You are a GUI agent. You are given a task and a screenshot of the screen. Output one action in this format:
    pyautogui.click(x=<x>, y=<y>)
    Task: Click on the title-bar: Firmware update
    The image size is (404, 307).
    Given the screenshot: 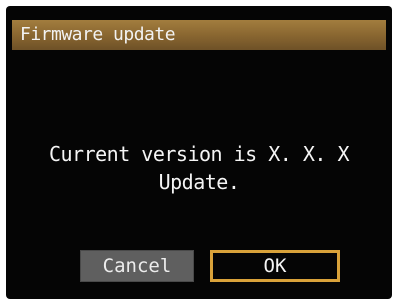 What is the action you would take?
    pyautogui.click(x=199, y=35)
    